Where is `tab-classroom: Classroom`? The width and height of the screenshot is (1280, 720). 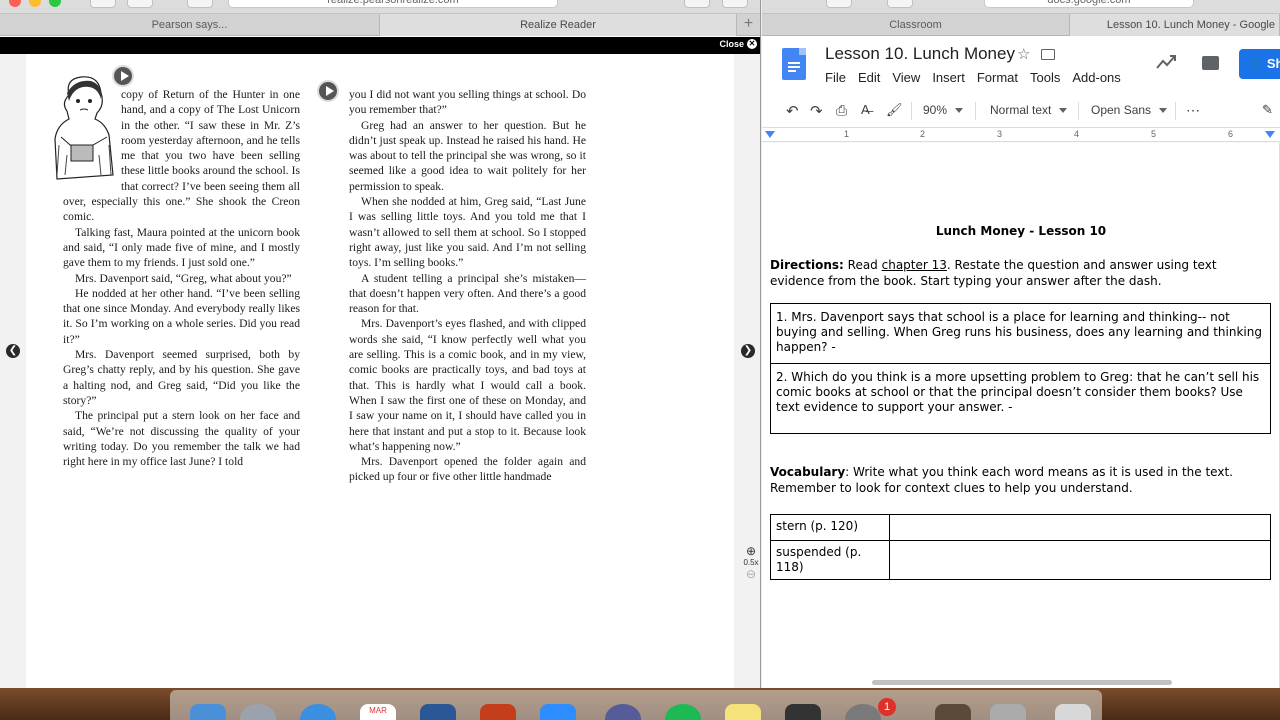
tab-classroom: Classroom is located at coordinates (916, 25).